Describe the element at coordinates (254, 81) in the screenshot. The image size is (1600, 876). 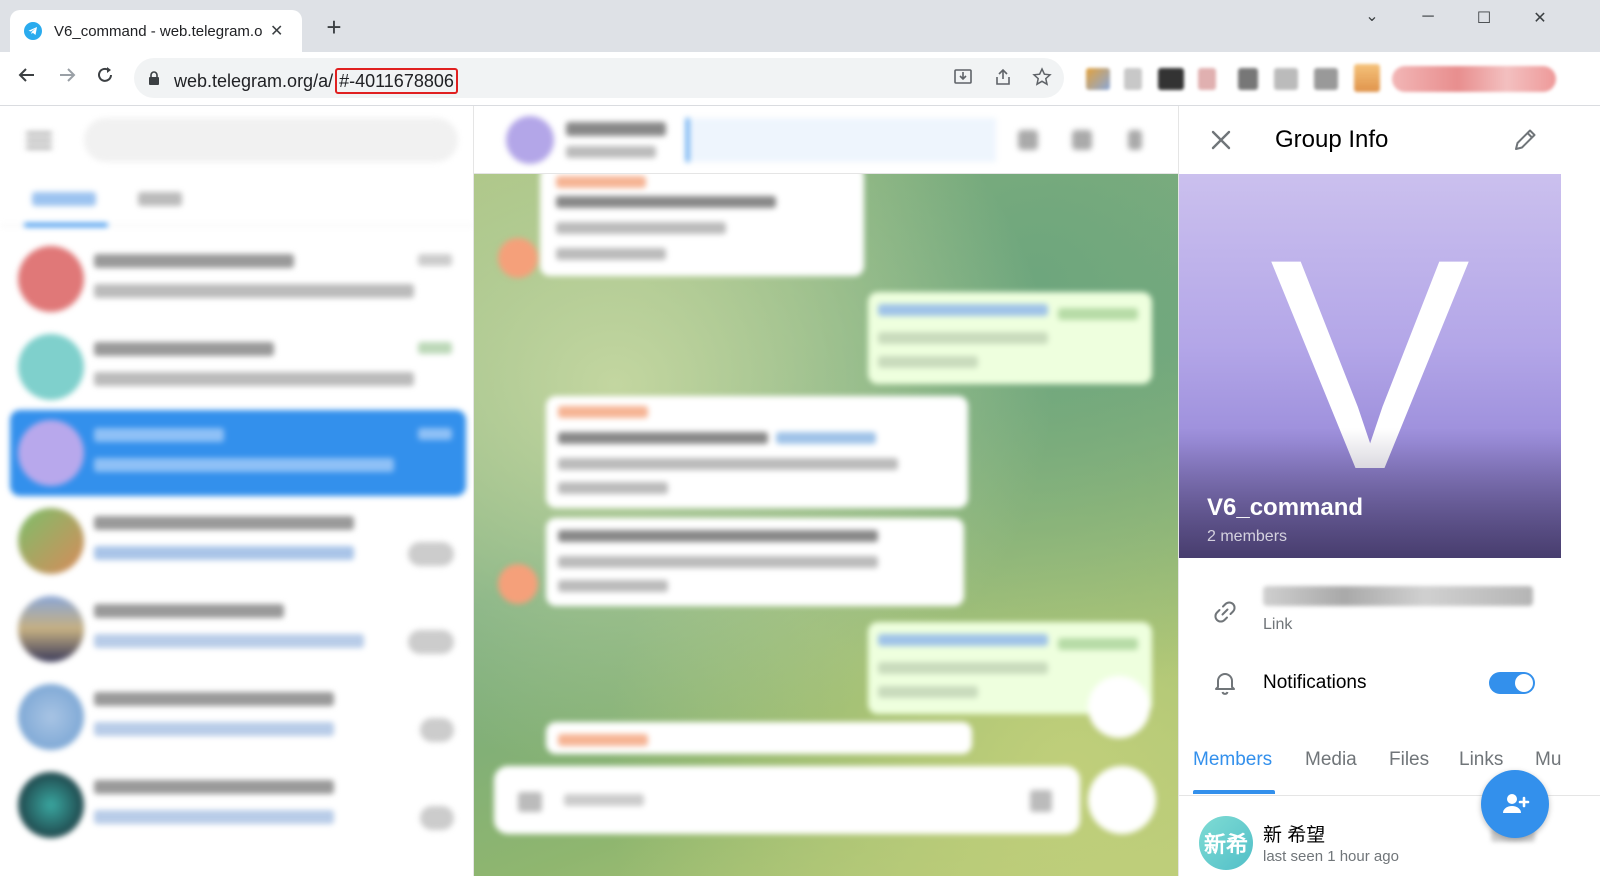
I see `url-prefix: web.telegram.org/a/` at that location.